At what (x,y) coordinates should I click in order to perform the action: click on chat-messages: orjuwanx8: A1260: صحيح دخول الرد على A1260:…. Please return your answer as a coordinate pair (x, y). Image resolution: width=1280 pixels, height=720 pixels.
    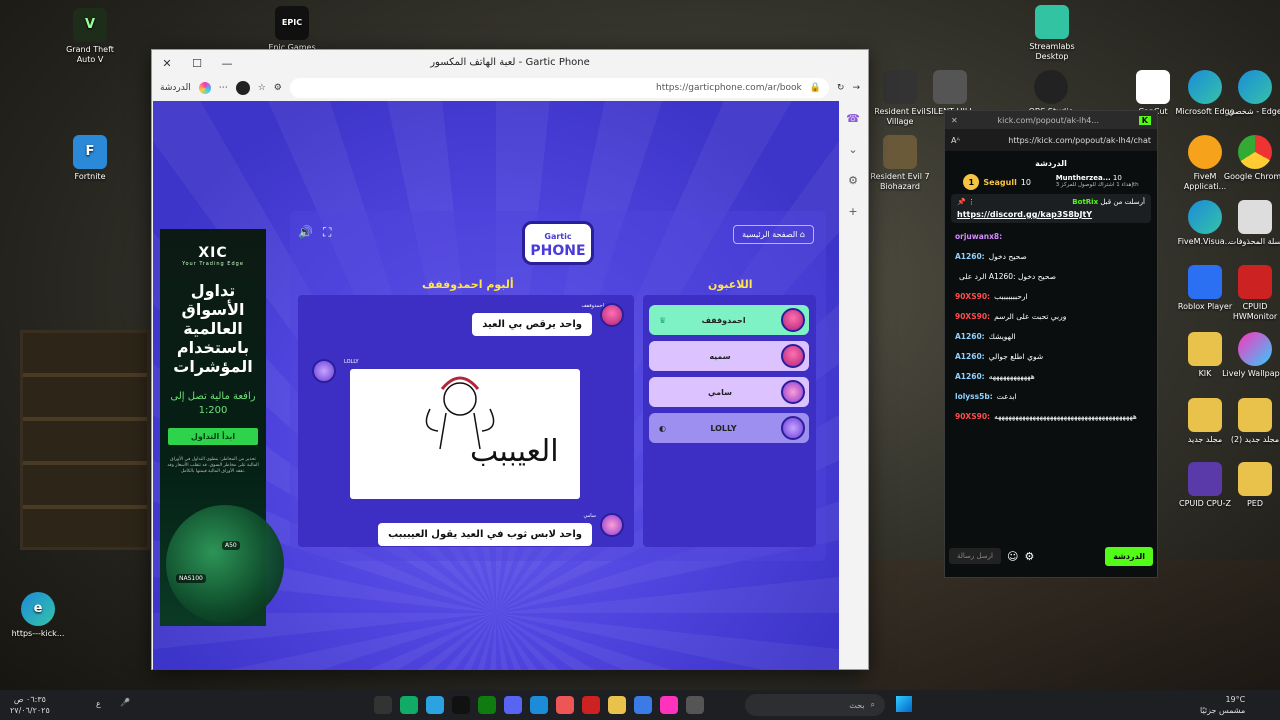
    Looking at the image, I should click on (1051, 327).